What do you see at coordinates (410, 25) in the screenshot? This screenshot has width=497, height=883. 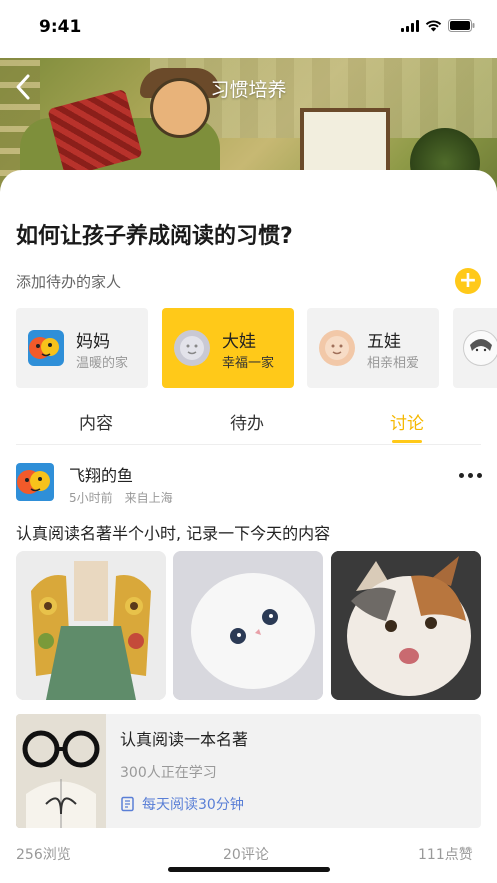 I see `signal-icon` at bounding box center [410, 25].